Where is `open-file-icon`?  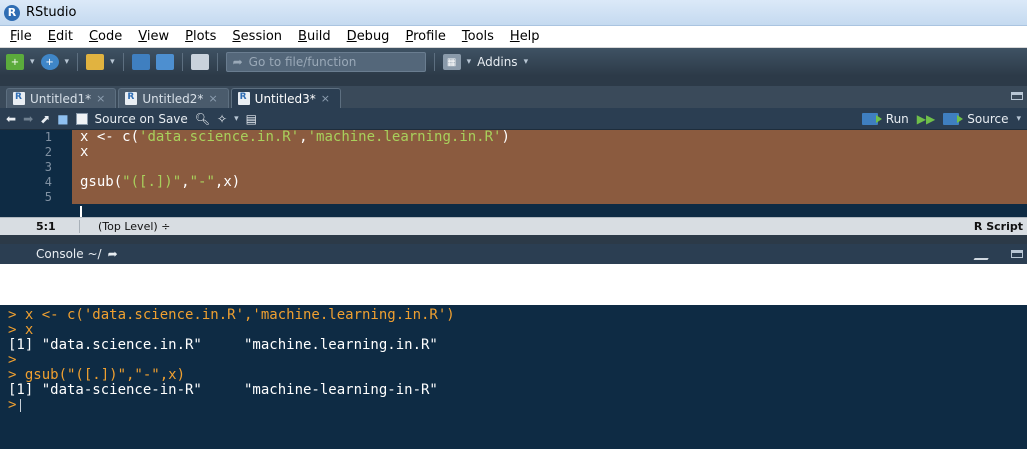 open-file-icon is located at coordinates (95, 62).